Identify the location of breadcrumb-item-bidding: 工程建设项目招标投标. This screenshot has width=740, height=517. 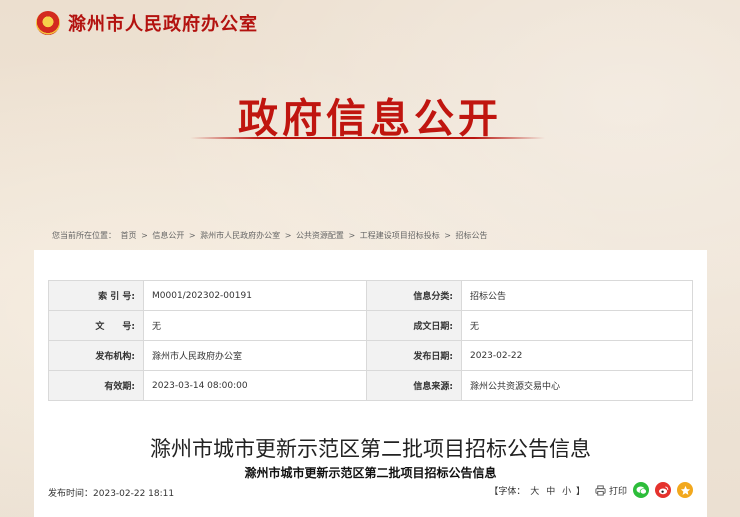
(400, 235).